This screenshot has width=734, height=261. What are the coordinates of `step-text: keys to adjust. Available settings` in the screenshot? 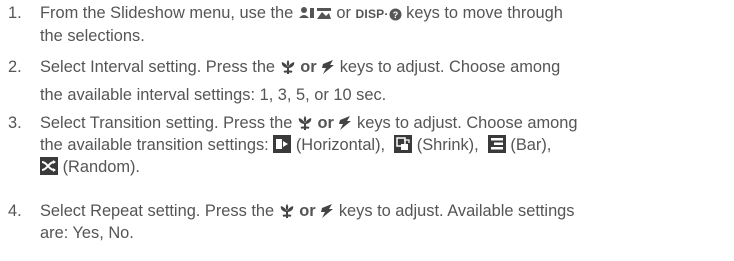 It's located at (456, 211).